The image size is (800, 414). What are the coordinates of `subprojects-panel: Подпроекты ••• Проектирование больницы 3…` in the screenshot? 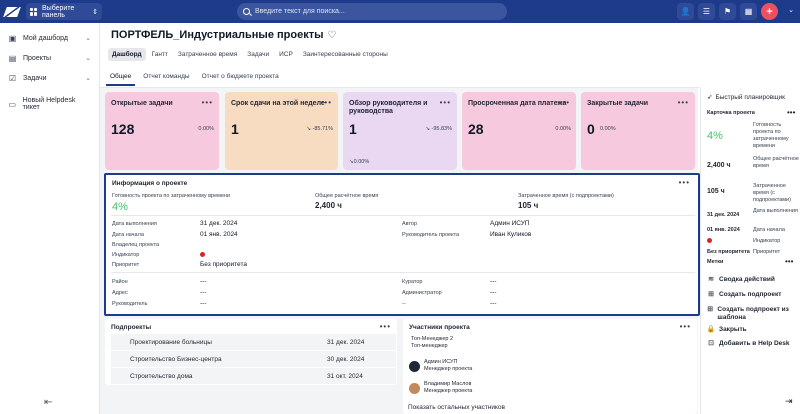 It's located at (251, 352).